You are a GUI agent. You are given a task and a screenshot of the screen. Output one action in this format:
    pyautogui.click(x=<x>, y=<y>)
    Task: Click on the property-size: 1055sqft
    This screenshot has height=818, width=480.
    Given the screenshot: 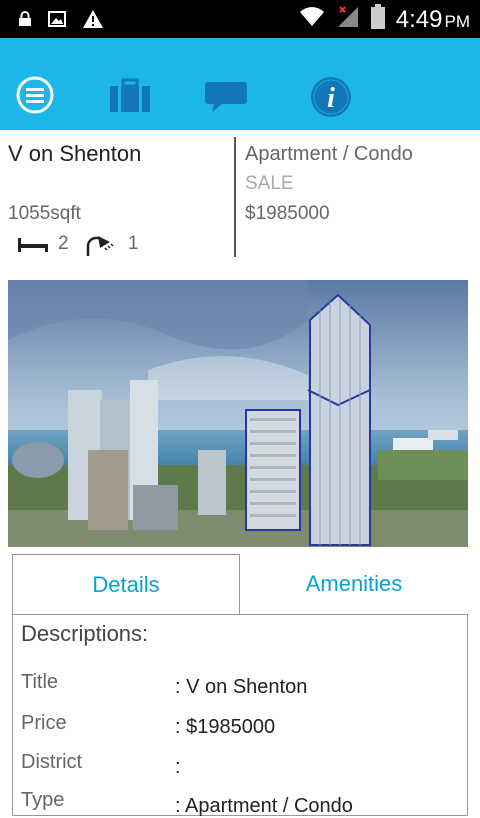 What is the action you would take?
    pyautogui.click(x=44, y=213)
    